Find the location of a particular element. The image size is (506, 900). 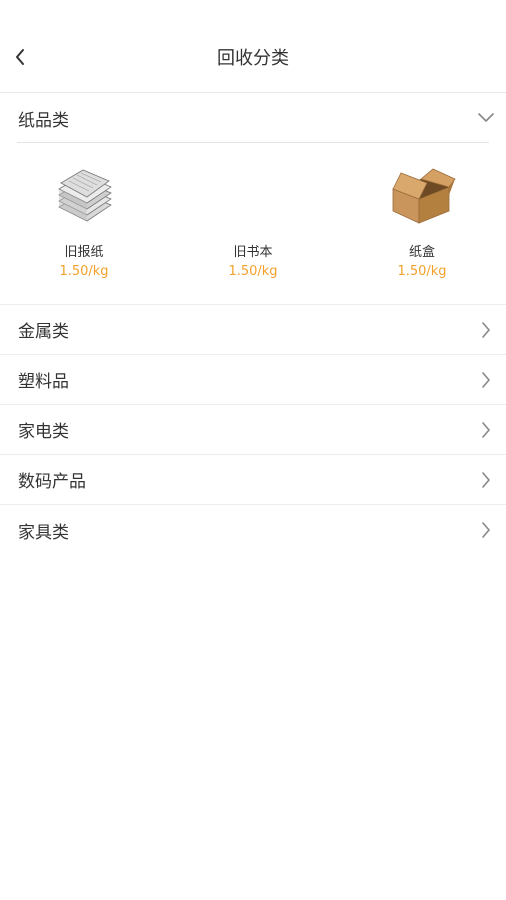

item-name: 纸盒 is located at coordinates (421, 252).